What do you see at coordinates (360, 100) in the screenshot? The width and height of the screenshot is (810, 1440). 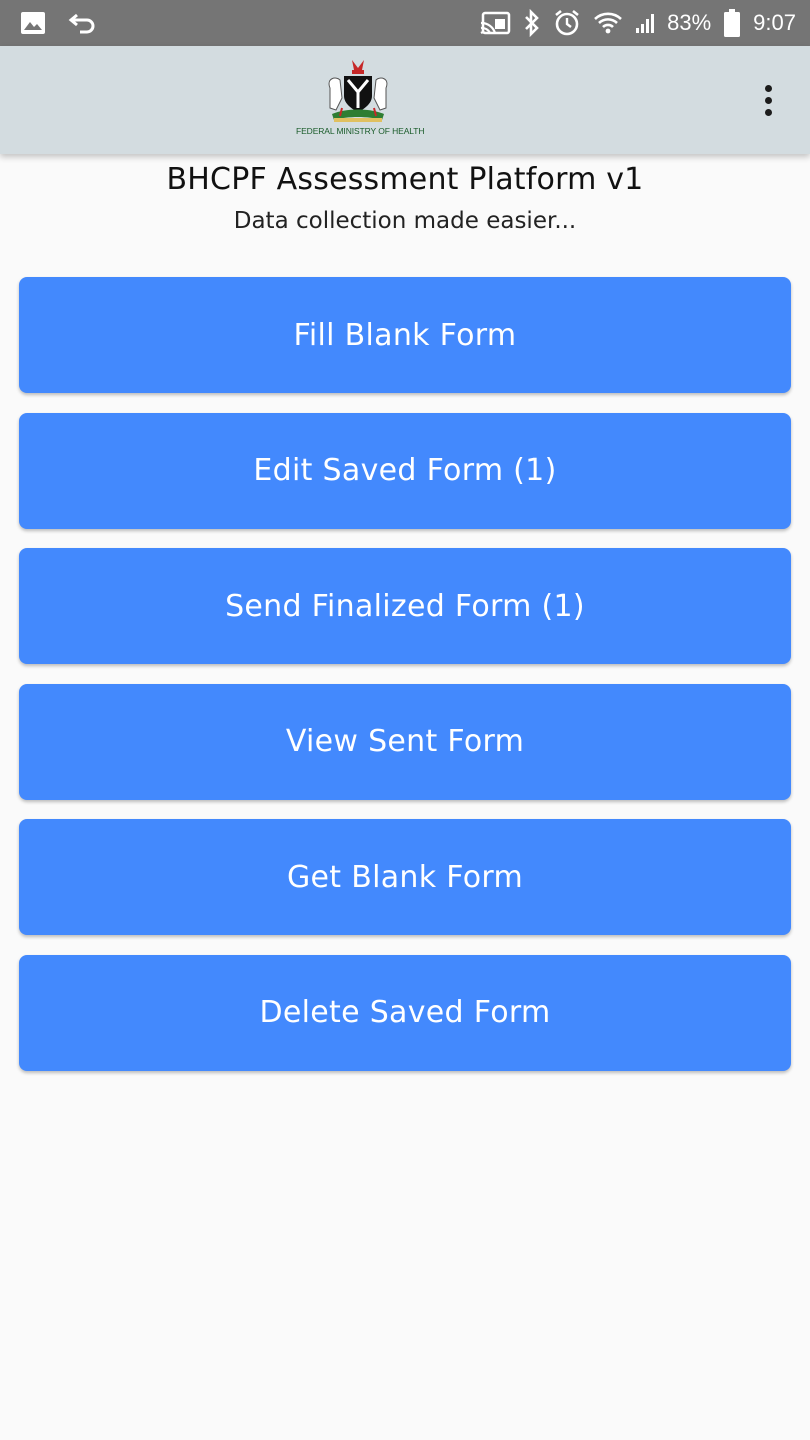 I see `coat-of-arms-logo: FEDERAL MINISTRY OF HEALTH` at bounding box center [360, 100].